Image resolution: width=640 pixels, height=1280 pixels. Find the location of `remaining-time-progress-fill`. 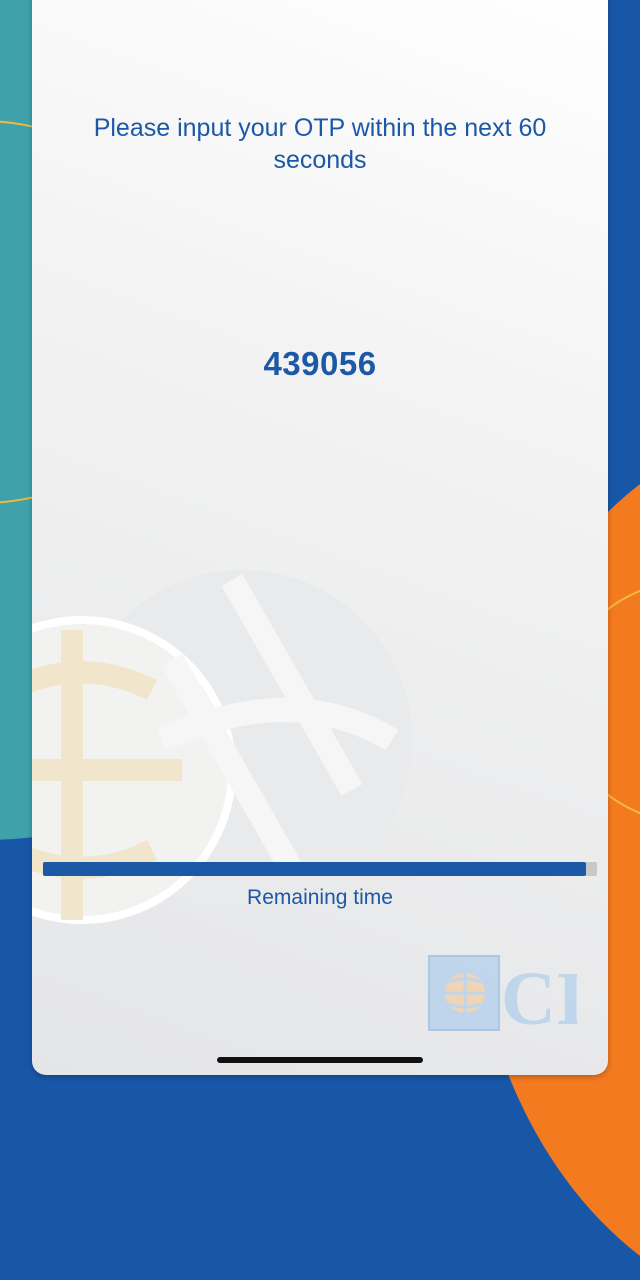

remaining-time-progress-fill is located at coordinates (314, 869).